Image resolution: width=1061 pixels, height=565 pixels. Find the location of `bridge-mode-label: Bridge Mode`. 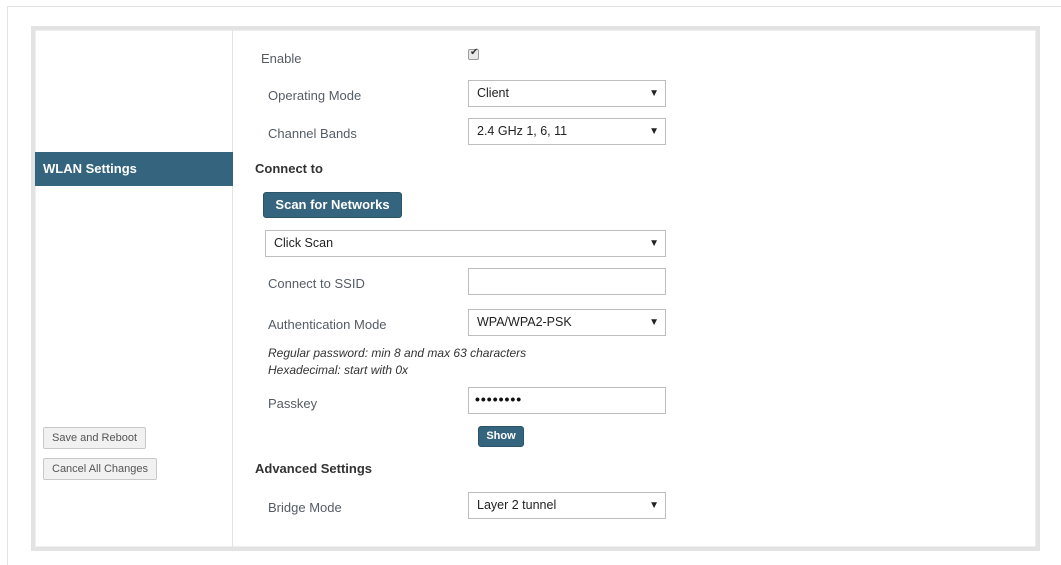

bridge-mode-label: Bridge Mode is located at coordinates (305, 507).